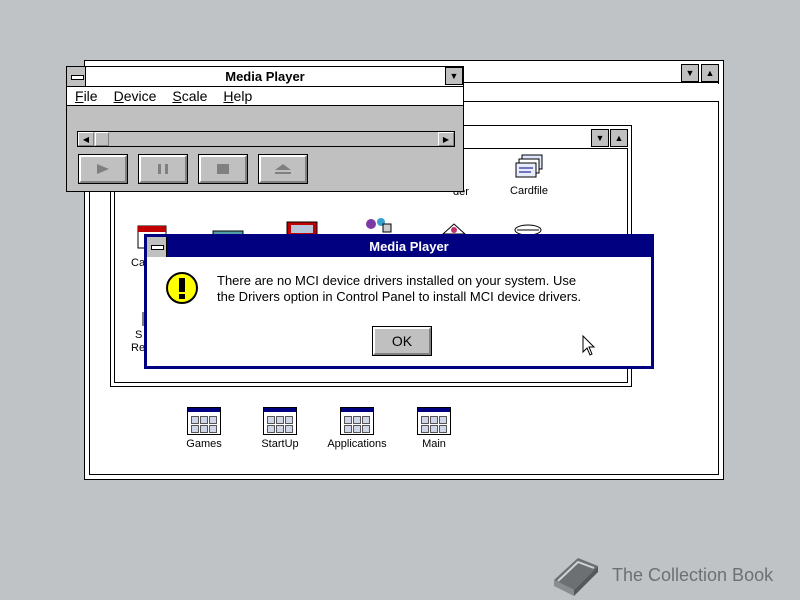 This screenshot has width=800, height=600. I want to click on stop-button, so click(223, 169).